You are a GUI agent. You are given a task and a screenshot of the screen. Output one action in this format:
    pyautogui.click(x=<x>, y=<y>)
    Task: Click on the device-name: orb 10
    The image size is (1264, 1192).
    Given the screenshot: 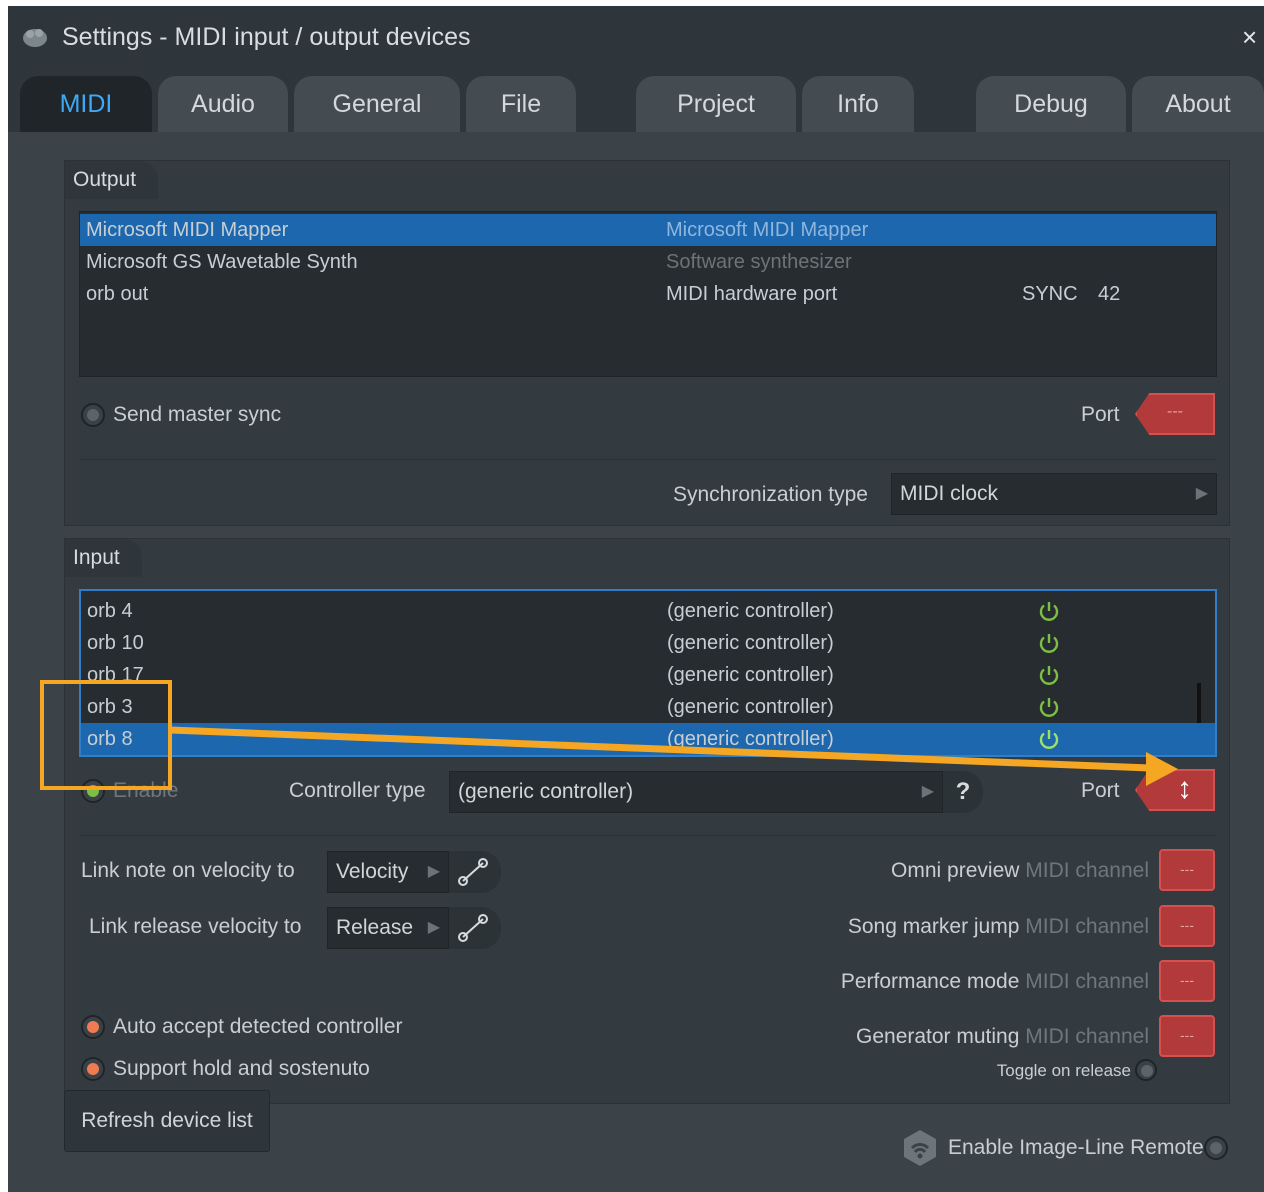 What is the action you would take?
    pyautogui.click(x=115, y=643)
    